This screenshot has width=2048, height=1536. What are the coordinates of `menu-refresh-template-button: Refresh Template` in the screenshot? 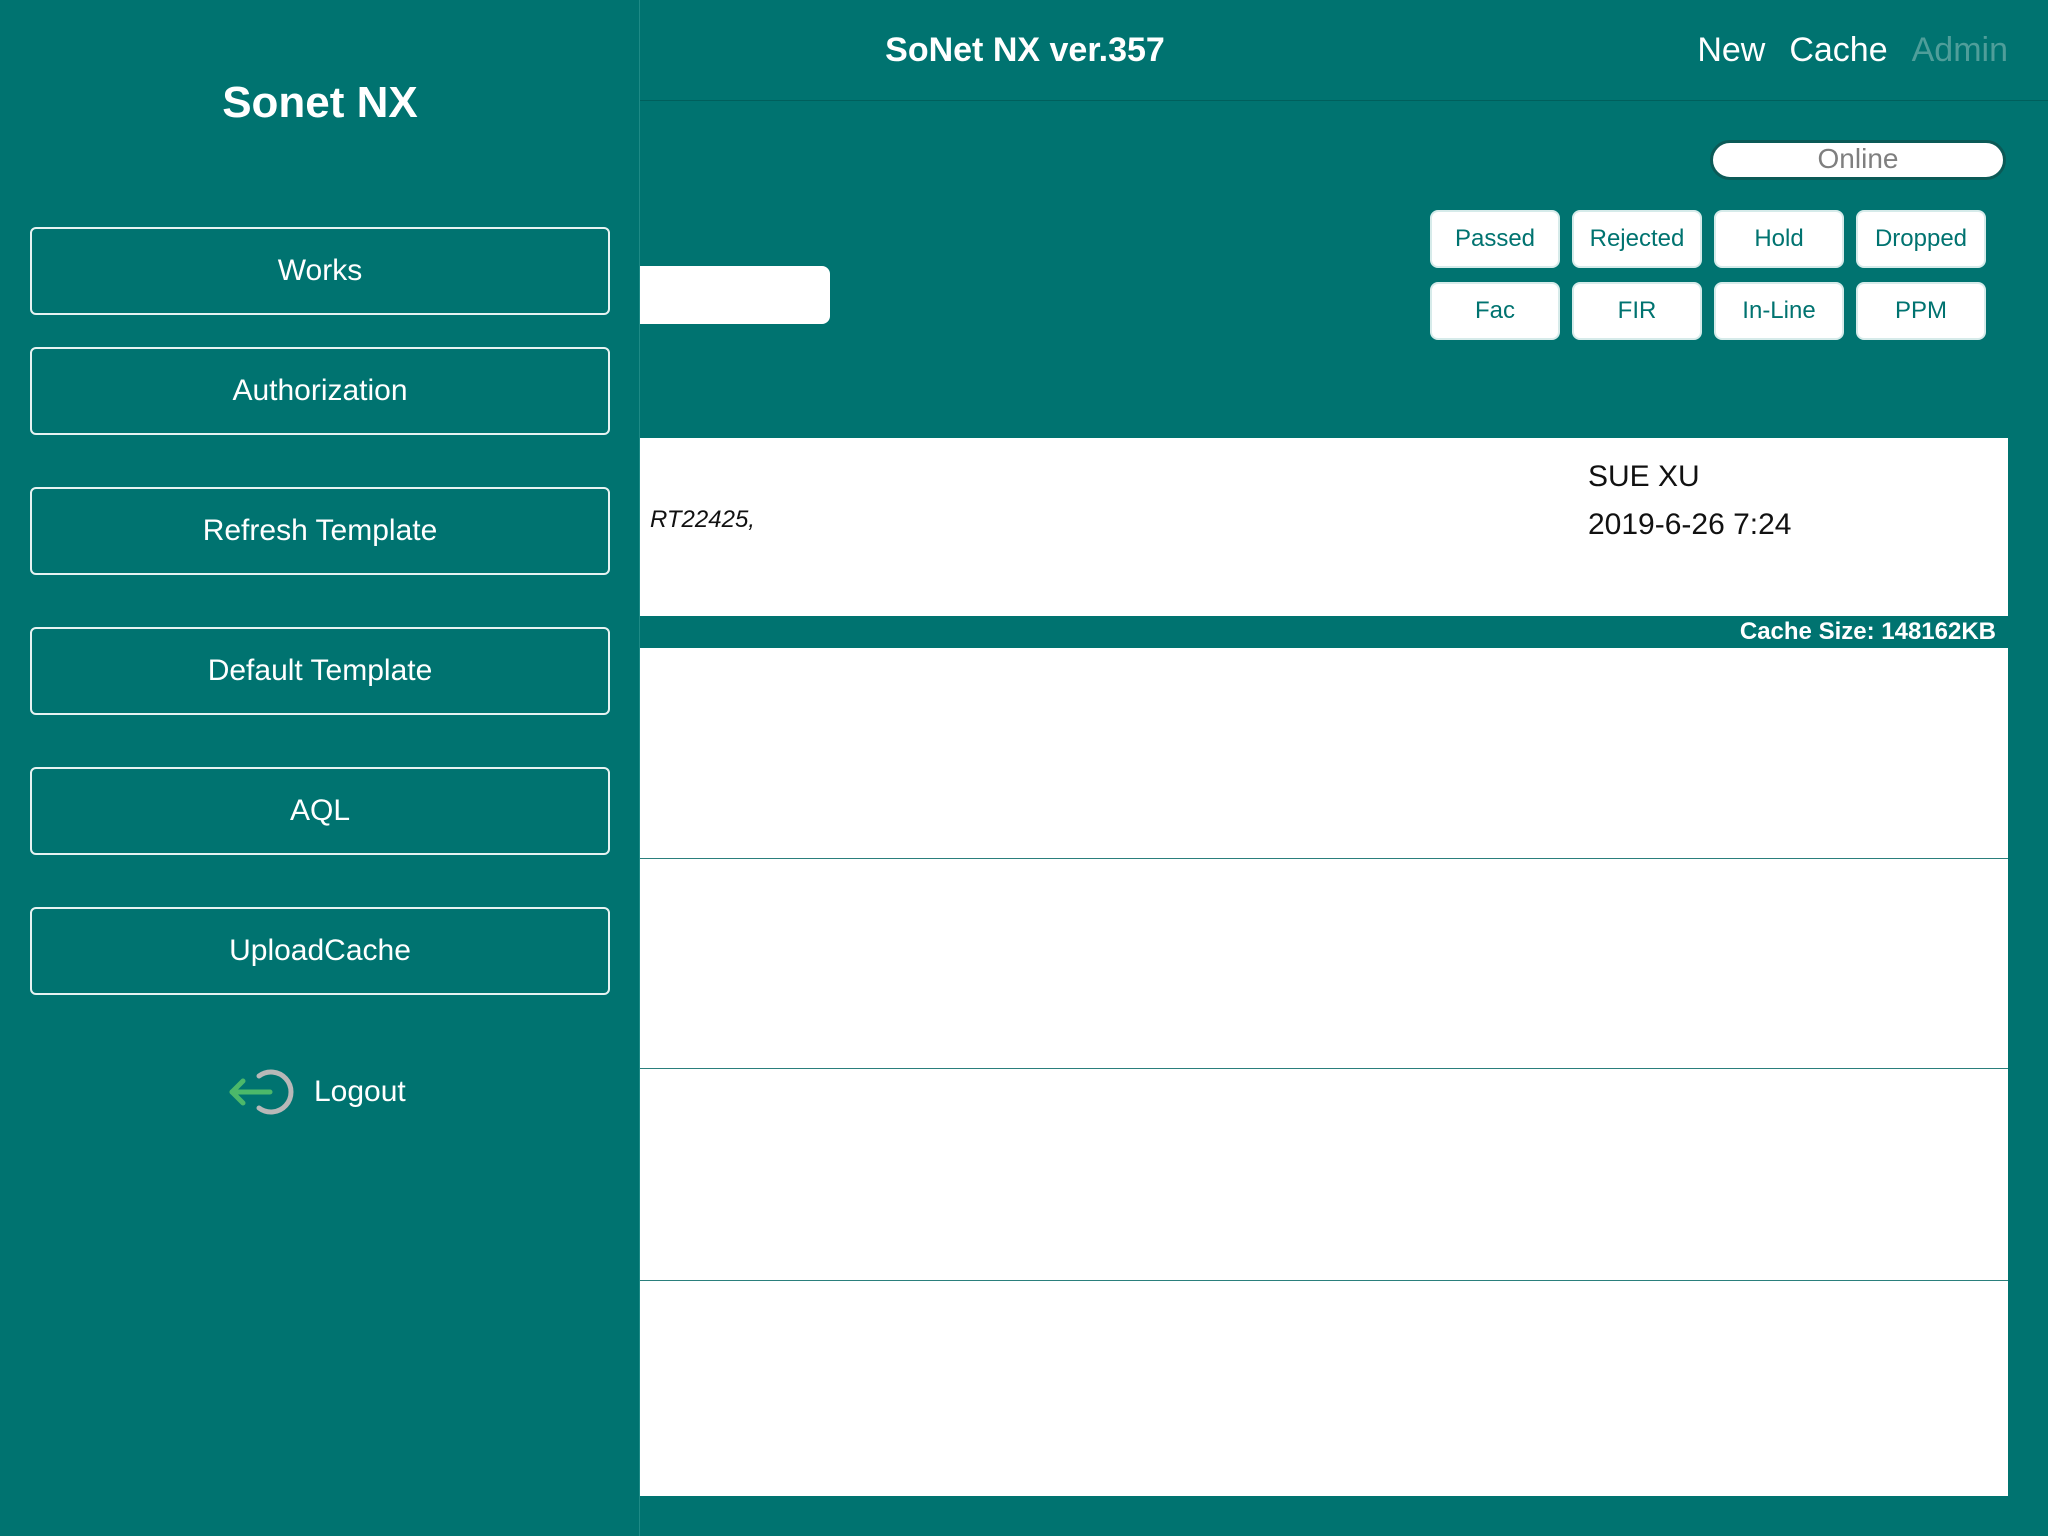 It's located at (320, 531).